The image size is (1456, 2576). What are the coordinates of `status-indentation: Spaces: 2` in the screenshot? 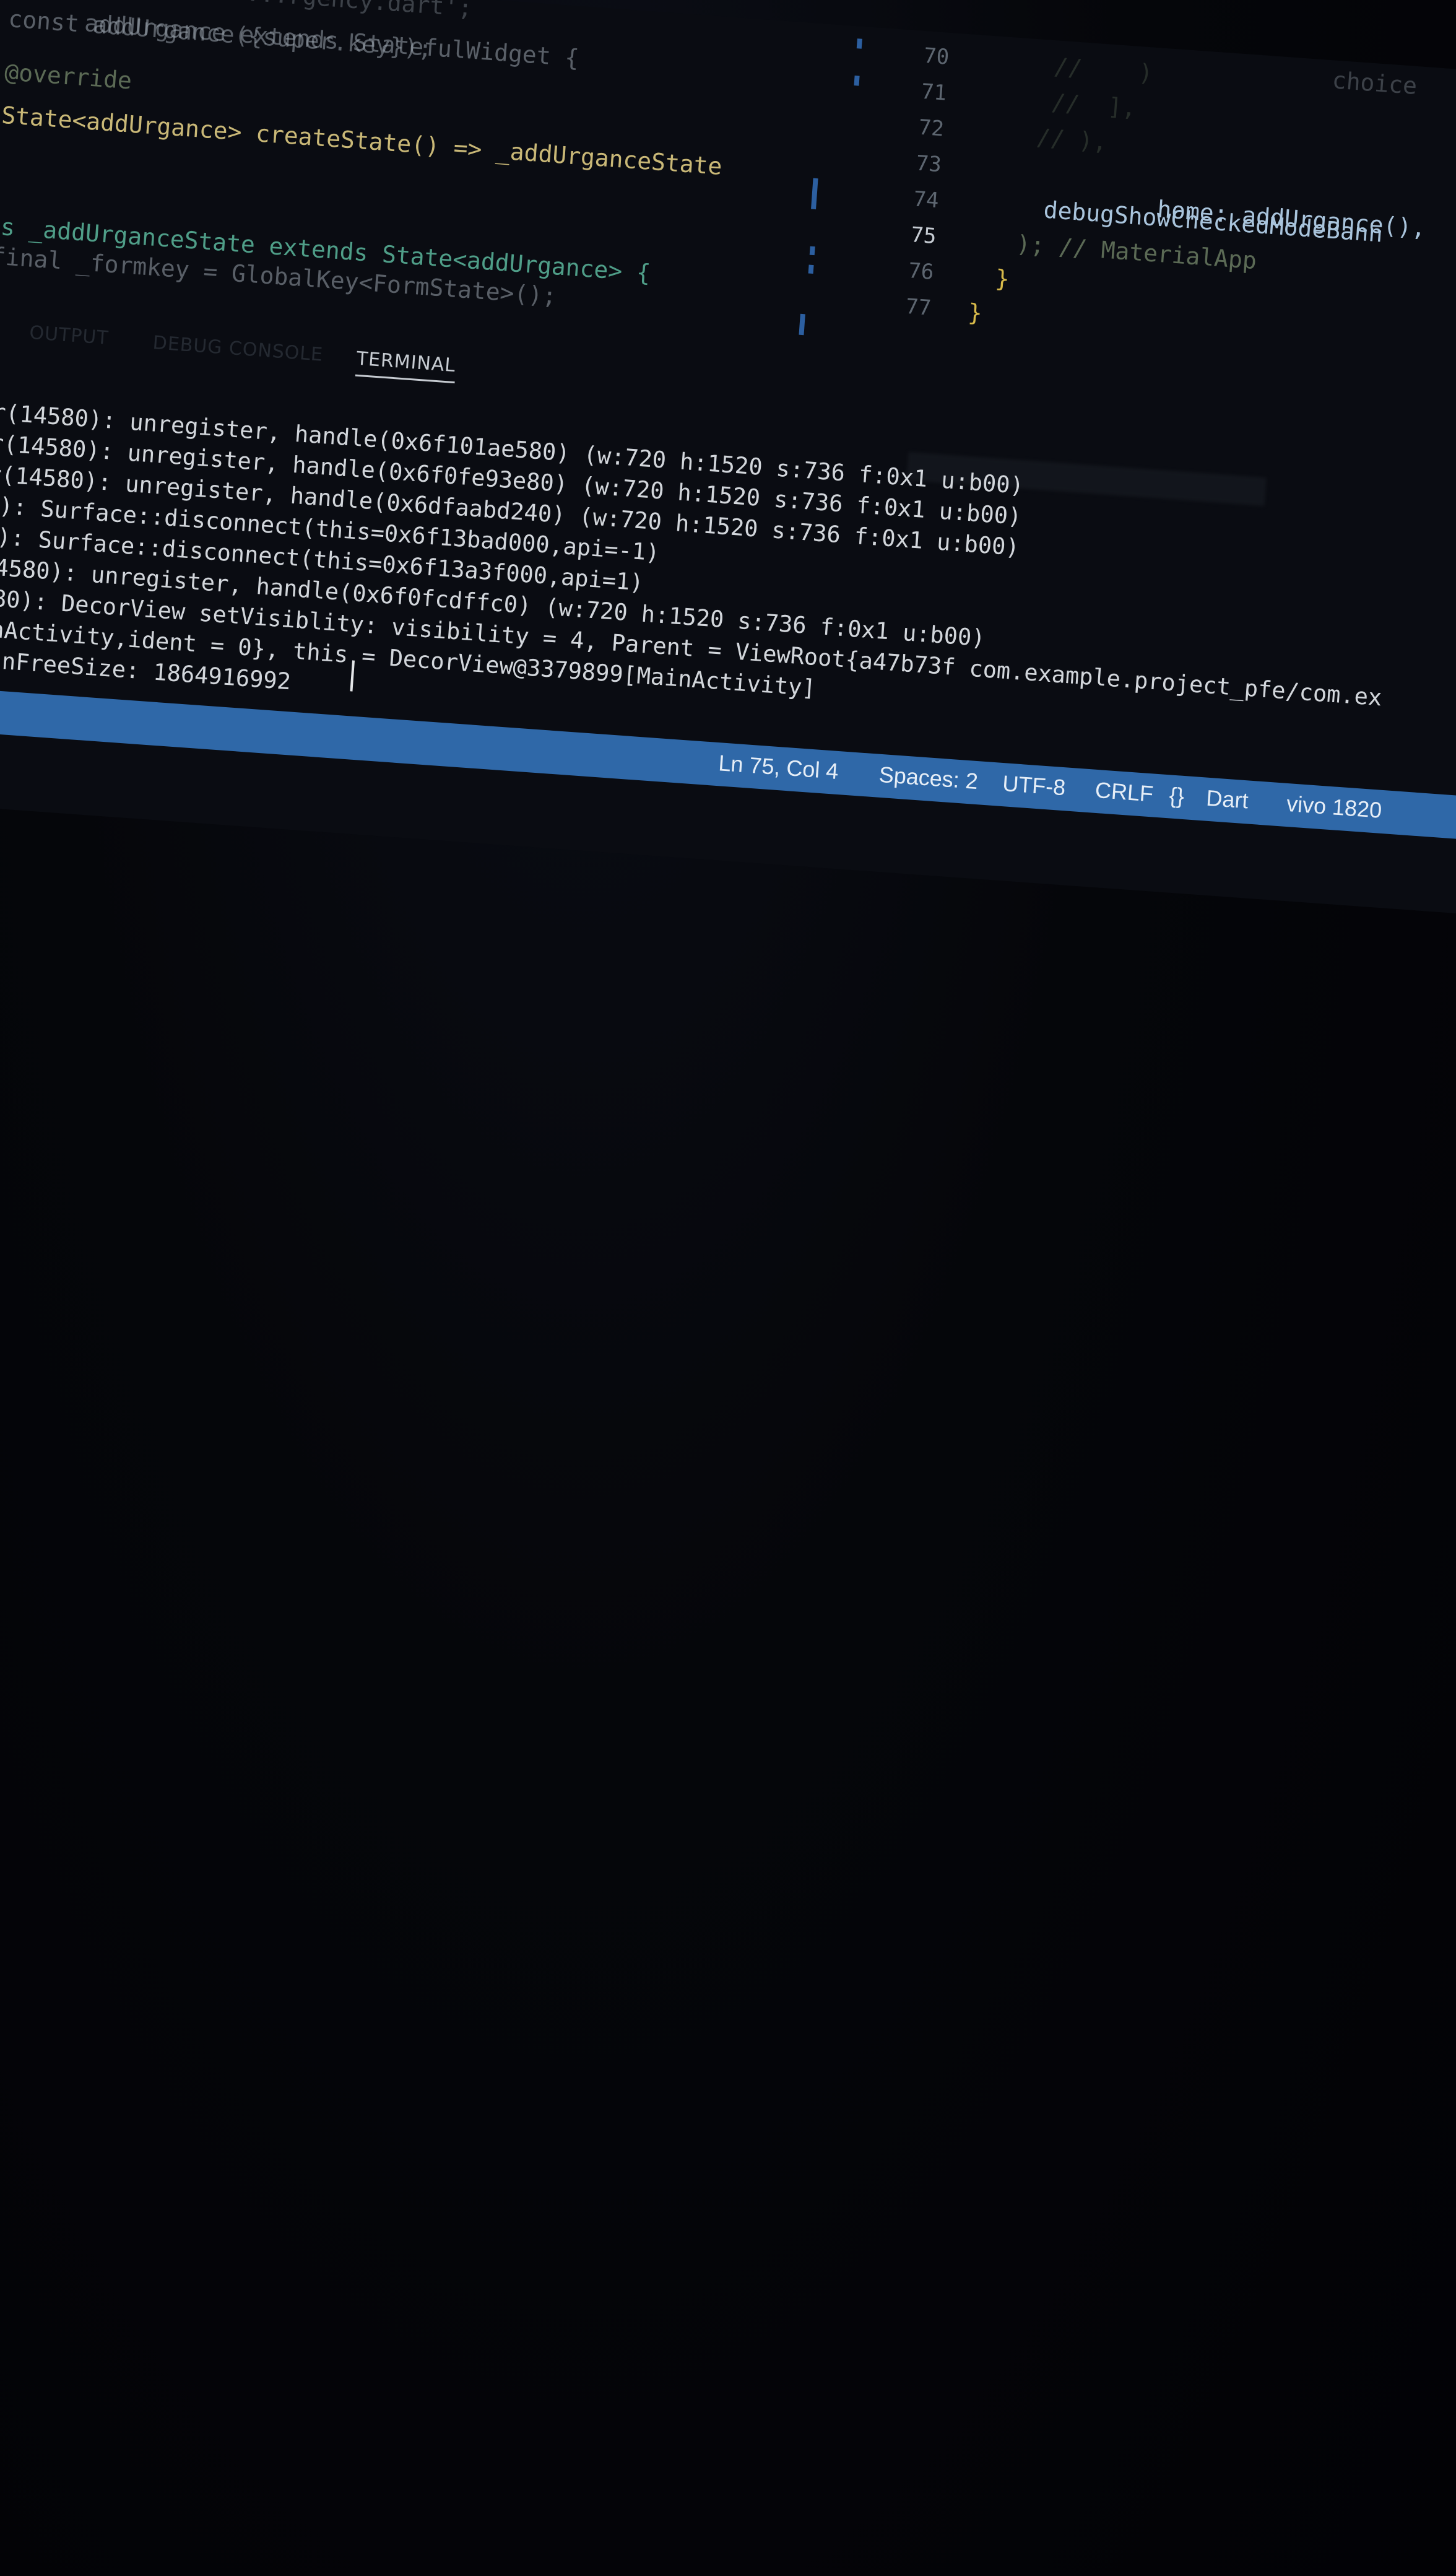 It's located at (929, 778).